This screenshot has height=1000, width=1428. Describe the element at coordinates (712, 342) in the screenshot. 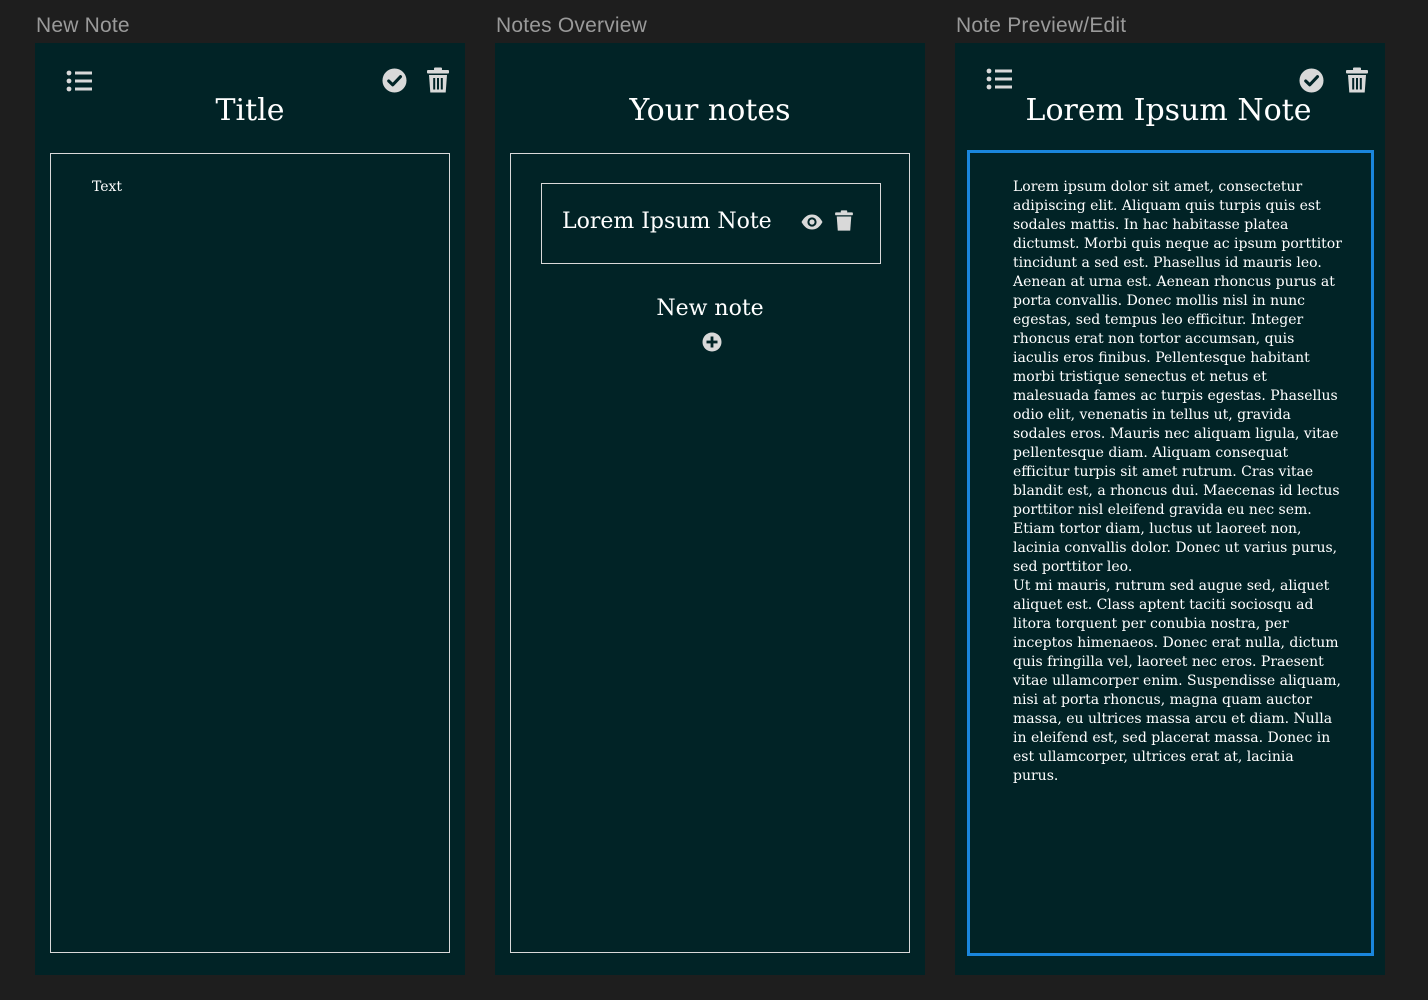

I see `plus-circle-icon` at that location.